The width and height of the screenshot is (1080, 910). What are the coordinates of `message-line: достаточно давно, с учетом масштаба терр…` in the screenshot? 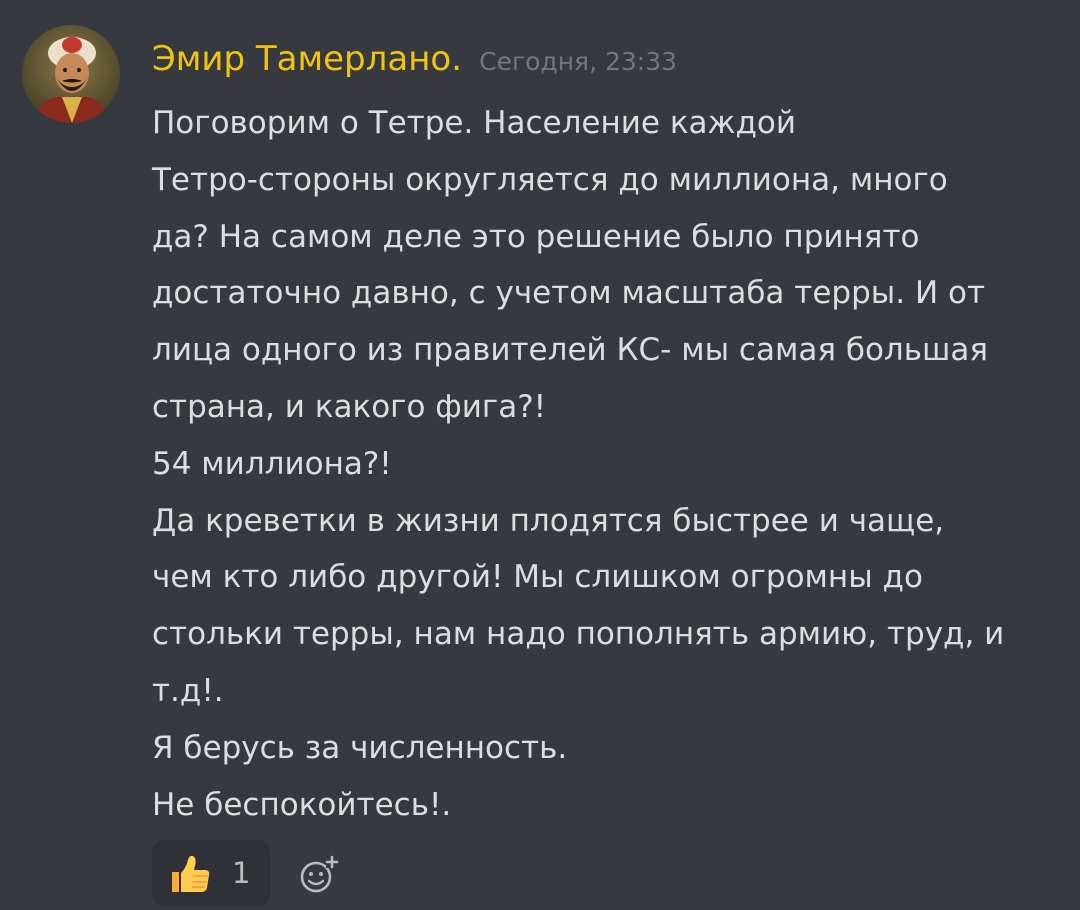 It's located at (569, 293).